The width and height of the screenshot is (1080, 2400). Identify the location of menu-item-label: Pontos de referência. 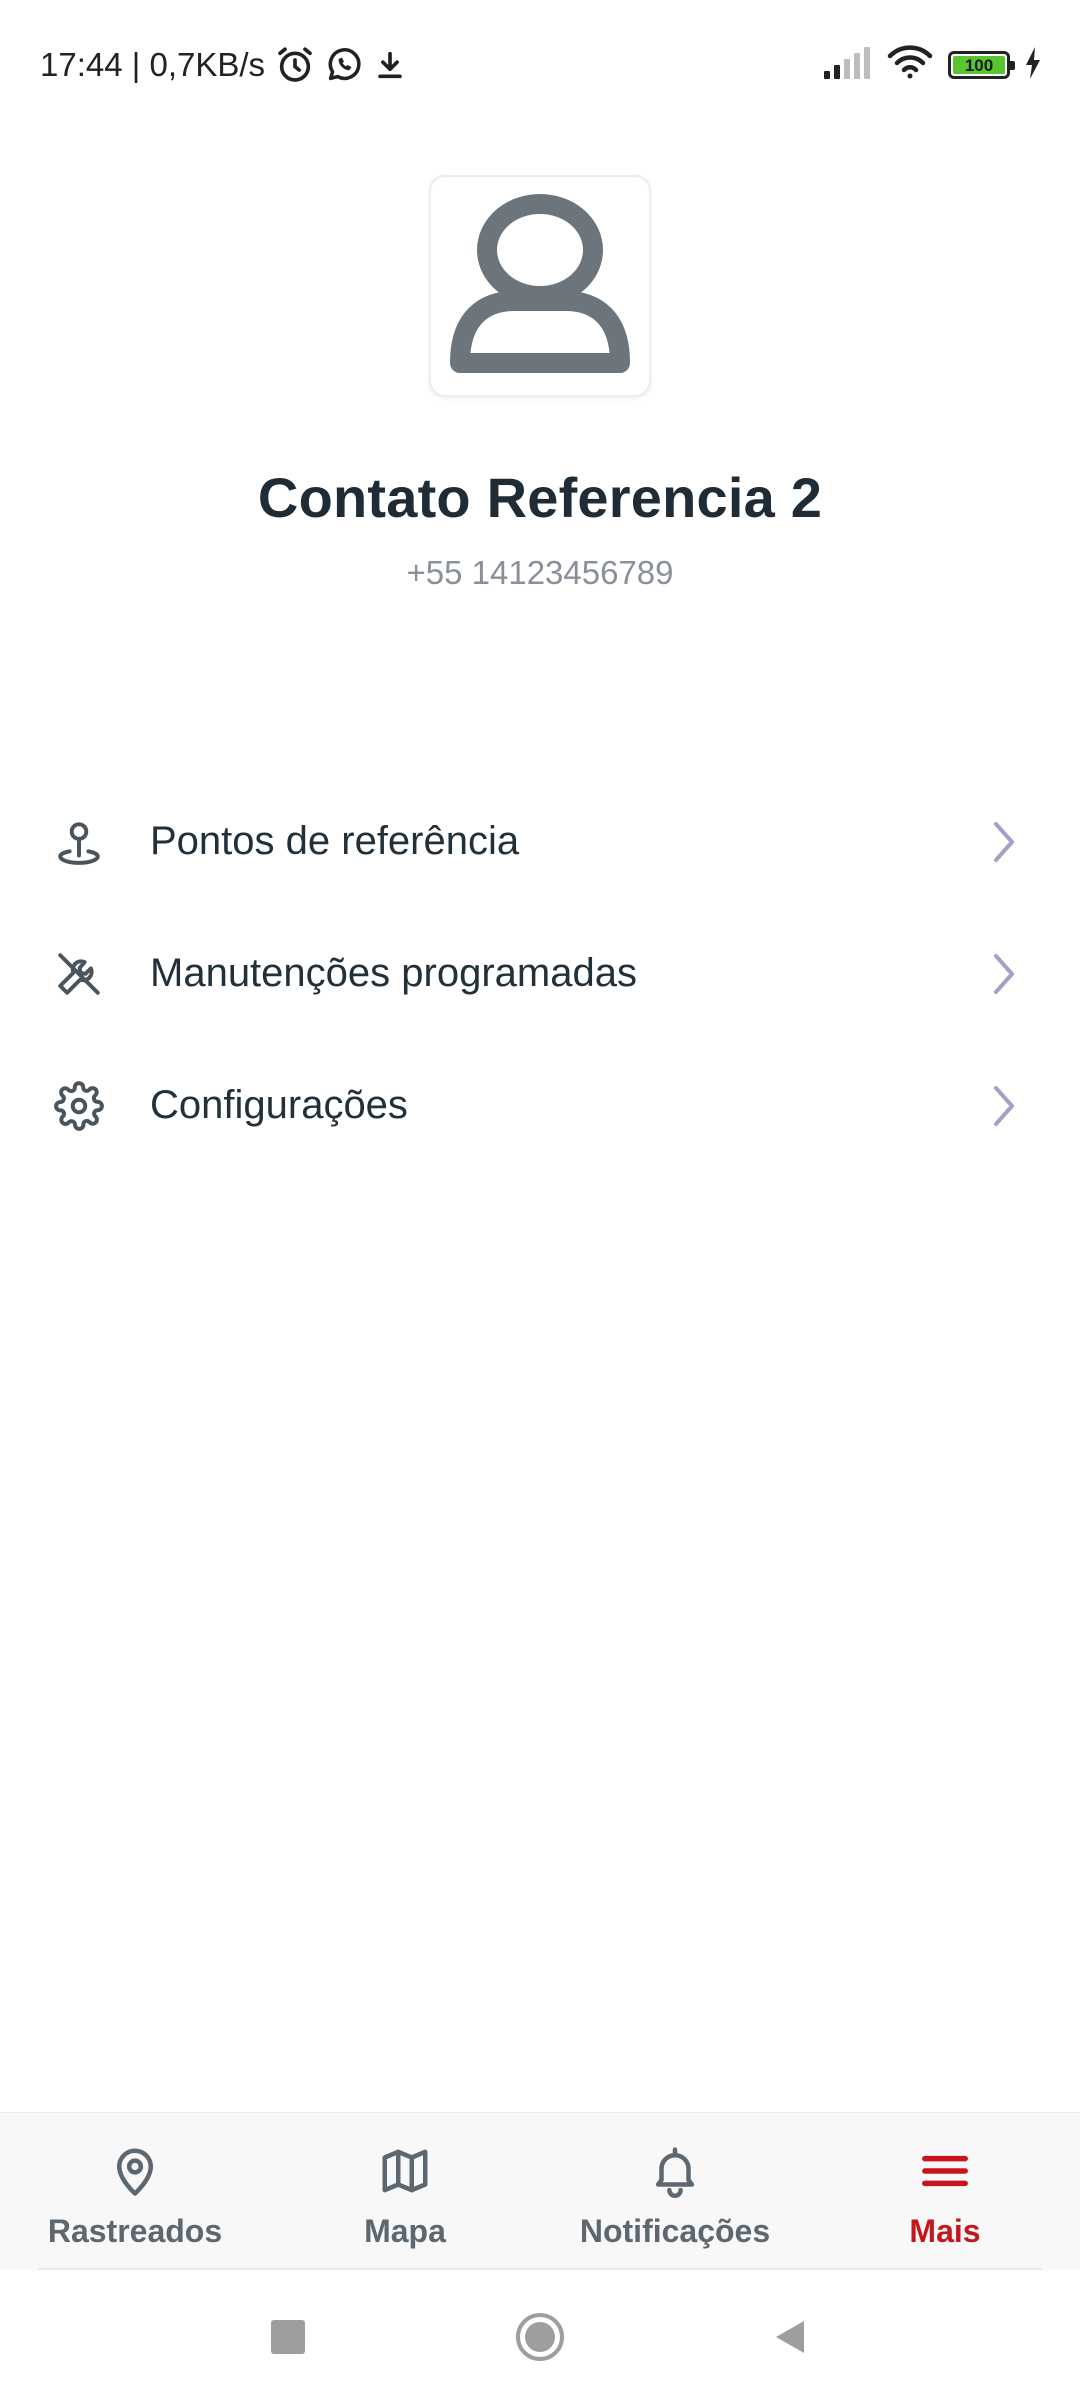
(335, 841).